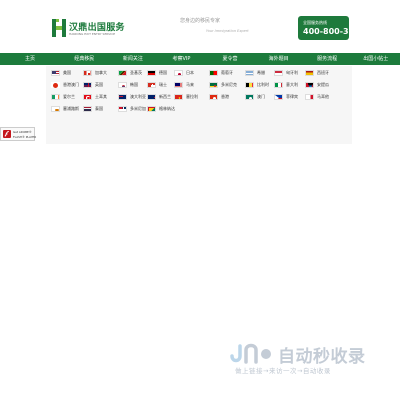  I want to click on au-flag-icon, so click(122, 97).